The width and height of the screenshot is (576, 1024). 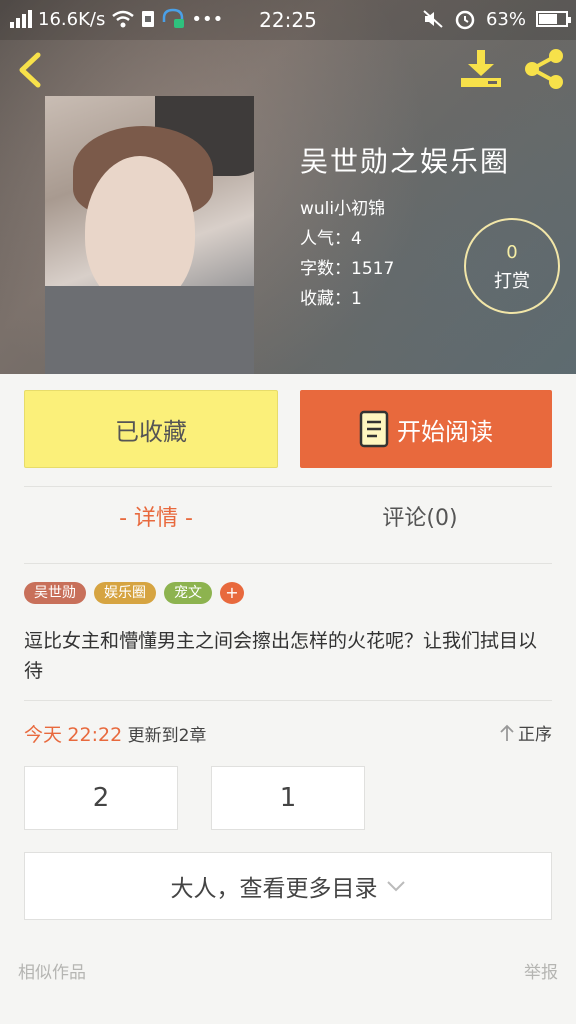 I want to click on book-title: 吴世勋之娱乐圈, so click(x=405, y=161).